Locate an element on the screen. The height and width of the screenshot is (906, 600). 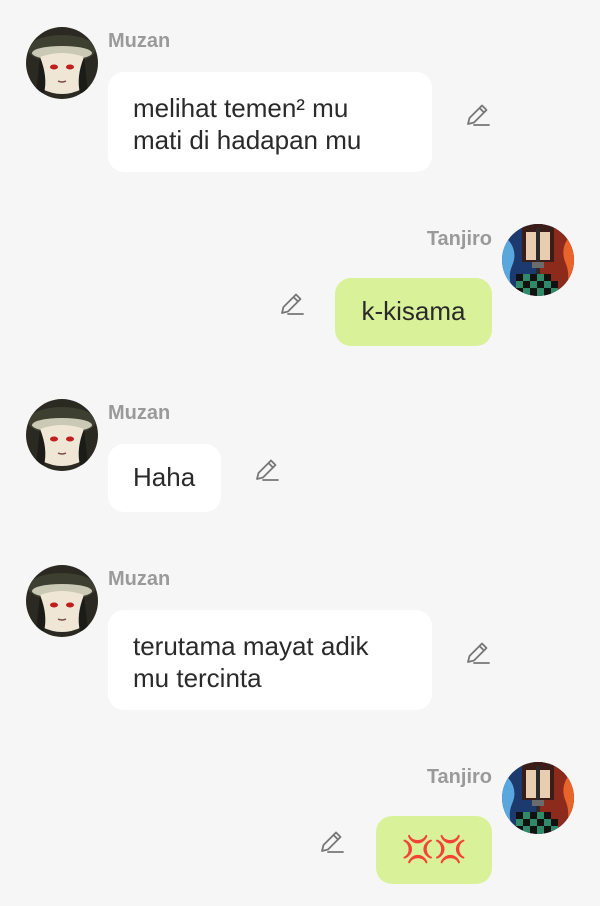
message-bubble: k-kisama is located at coordinates (413, 312).